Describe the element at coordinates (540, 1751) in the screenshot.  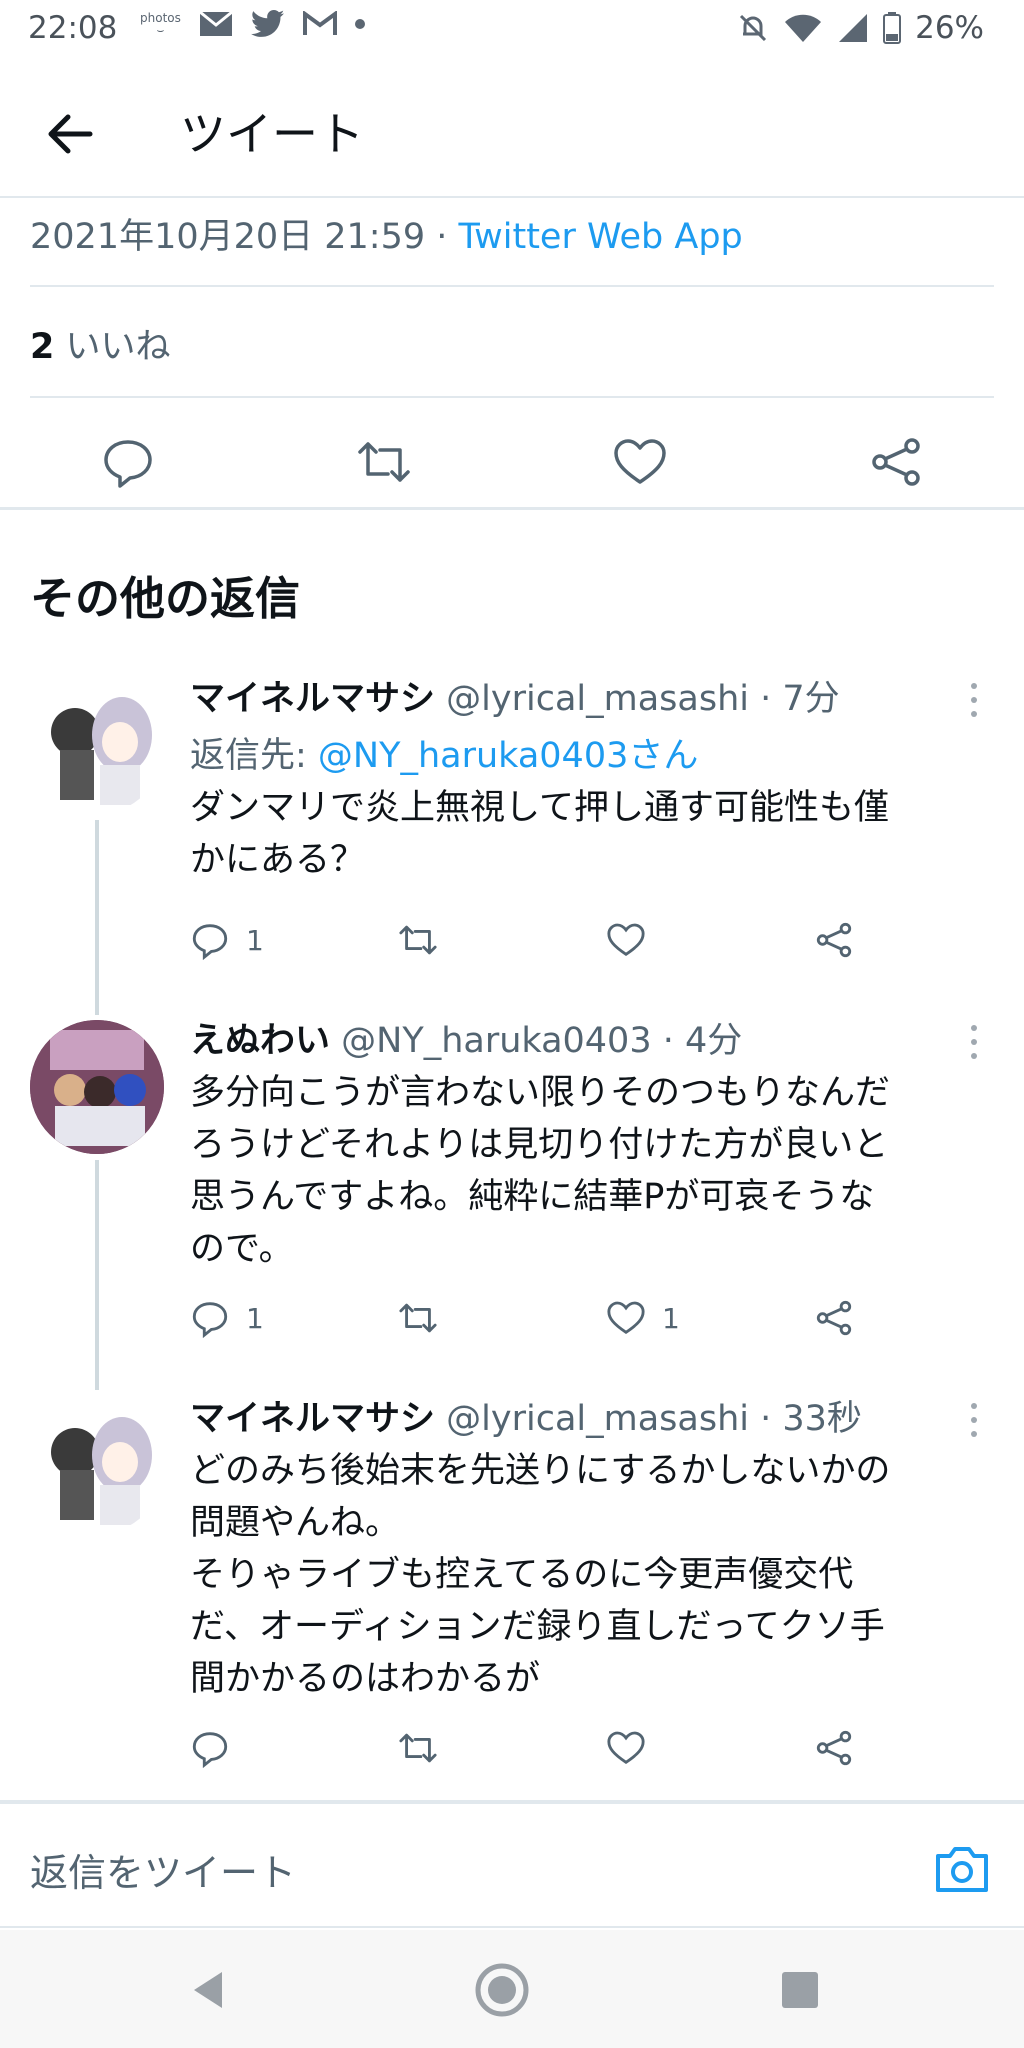
I see `reply-action-bar` at that location.